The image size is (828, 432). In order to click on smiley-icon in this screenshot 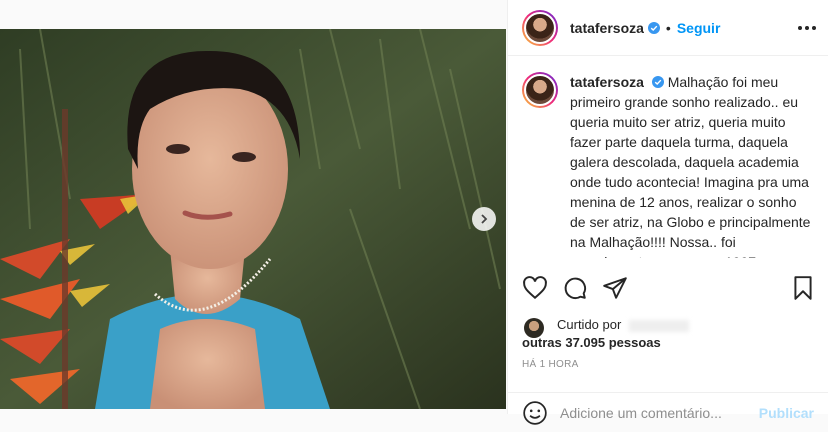, I will do `click(535, 413)`.